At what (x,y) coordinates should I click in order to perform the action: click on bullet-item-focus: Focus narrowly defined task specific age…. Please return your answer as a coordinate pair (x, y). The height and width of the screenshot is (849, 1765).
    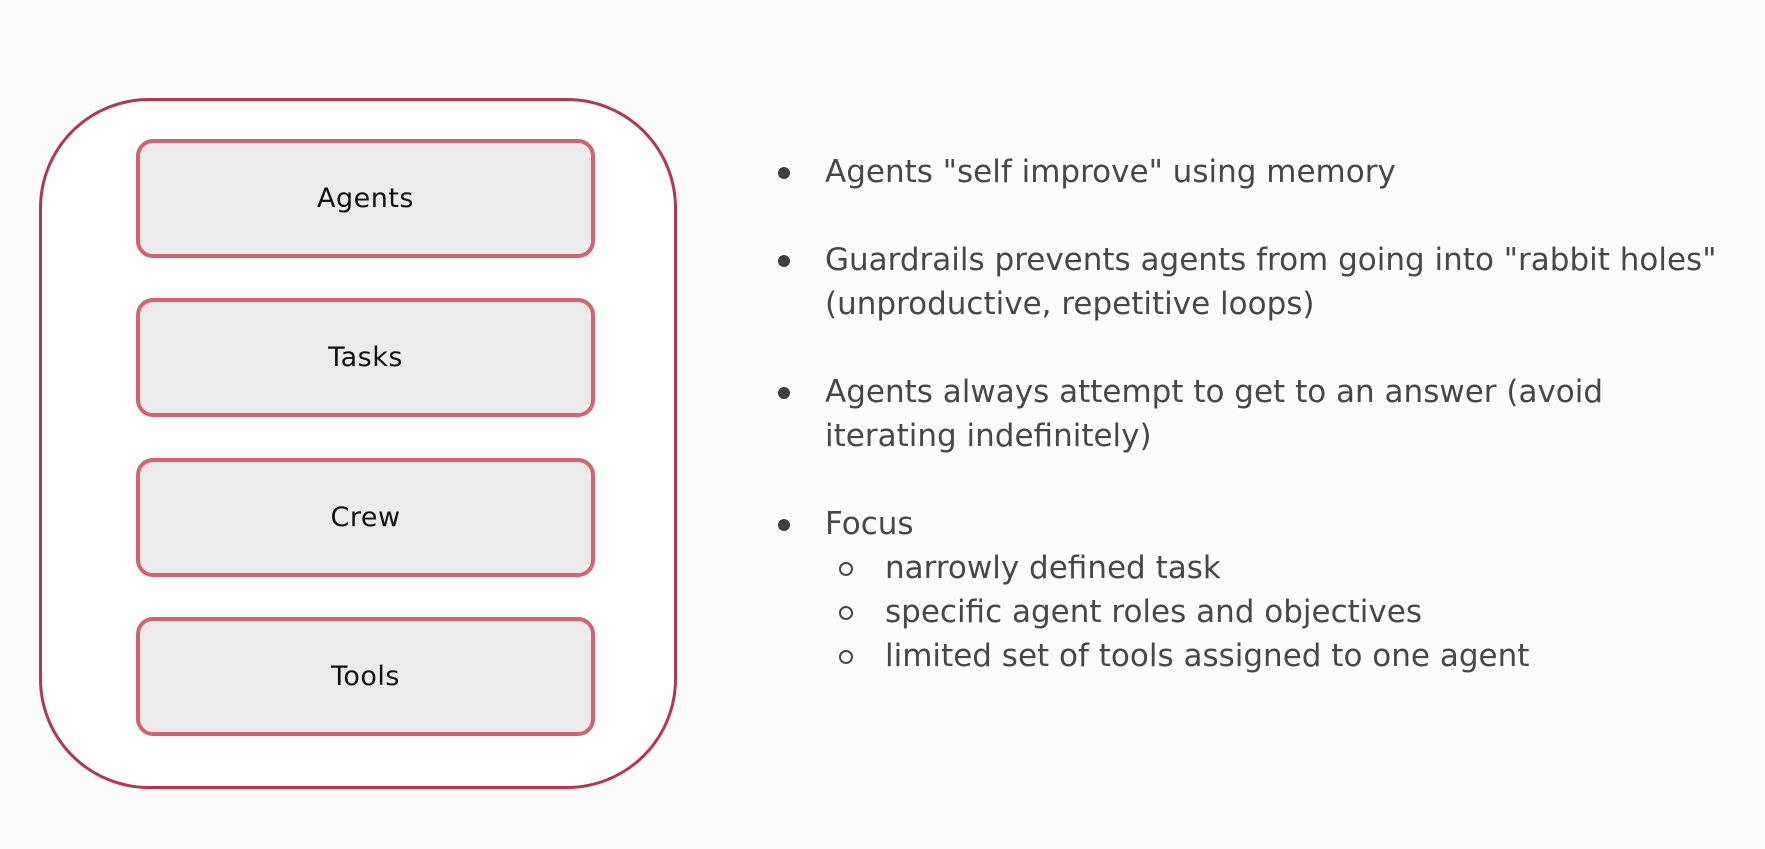
    Looking at the image, I should click on (1255, 590).